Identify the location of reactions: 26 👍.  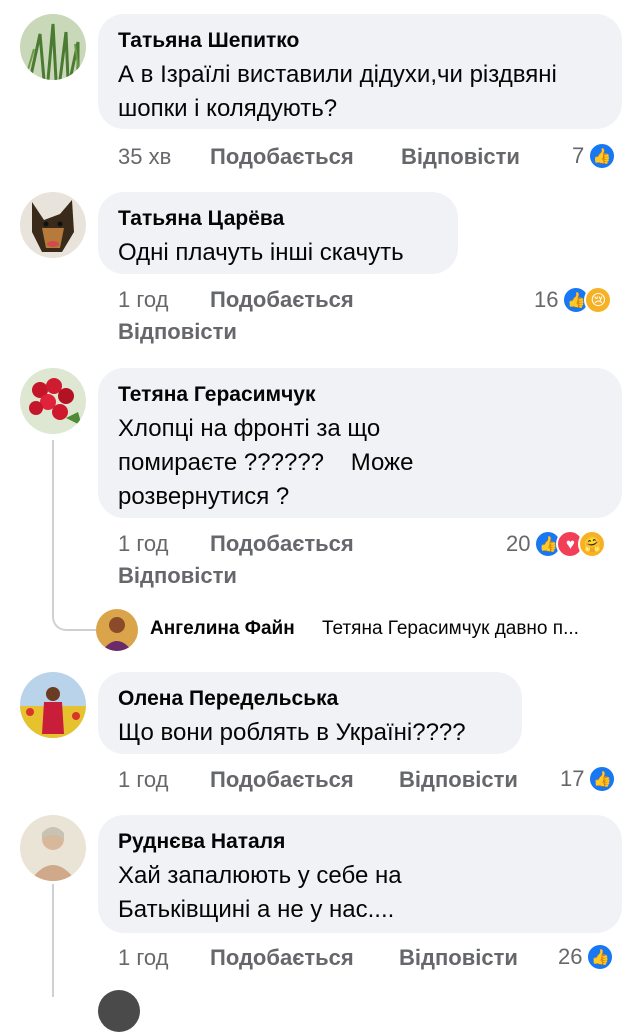
(586, 957).